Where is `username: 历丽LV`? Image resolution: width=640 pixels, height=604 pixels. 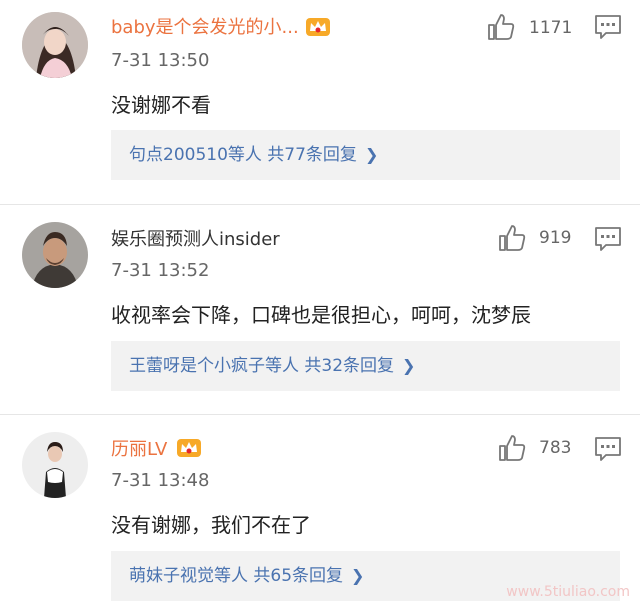 username: 历丽LV is located at coordinates (139, 450).